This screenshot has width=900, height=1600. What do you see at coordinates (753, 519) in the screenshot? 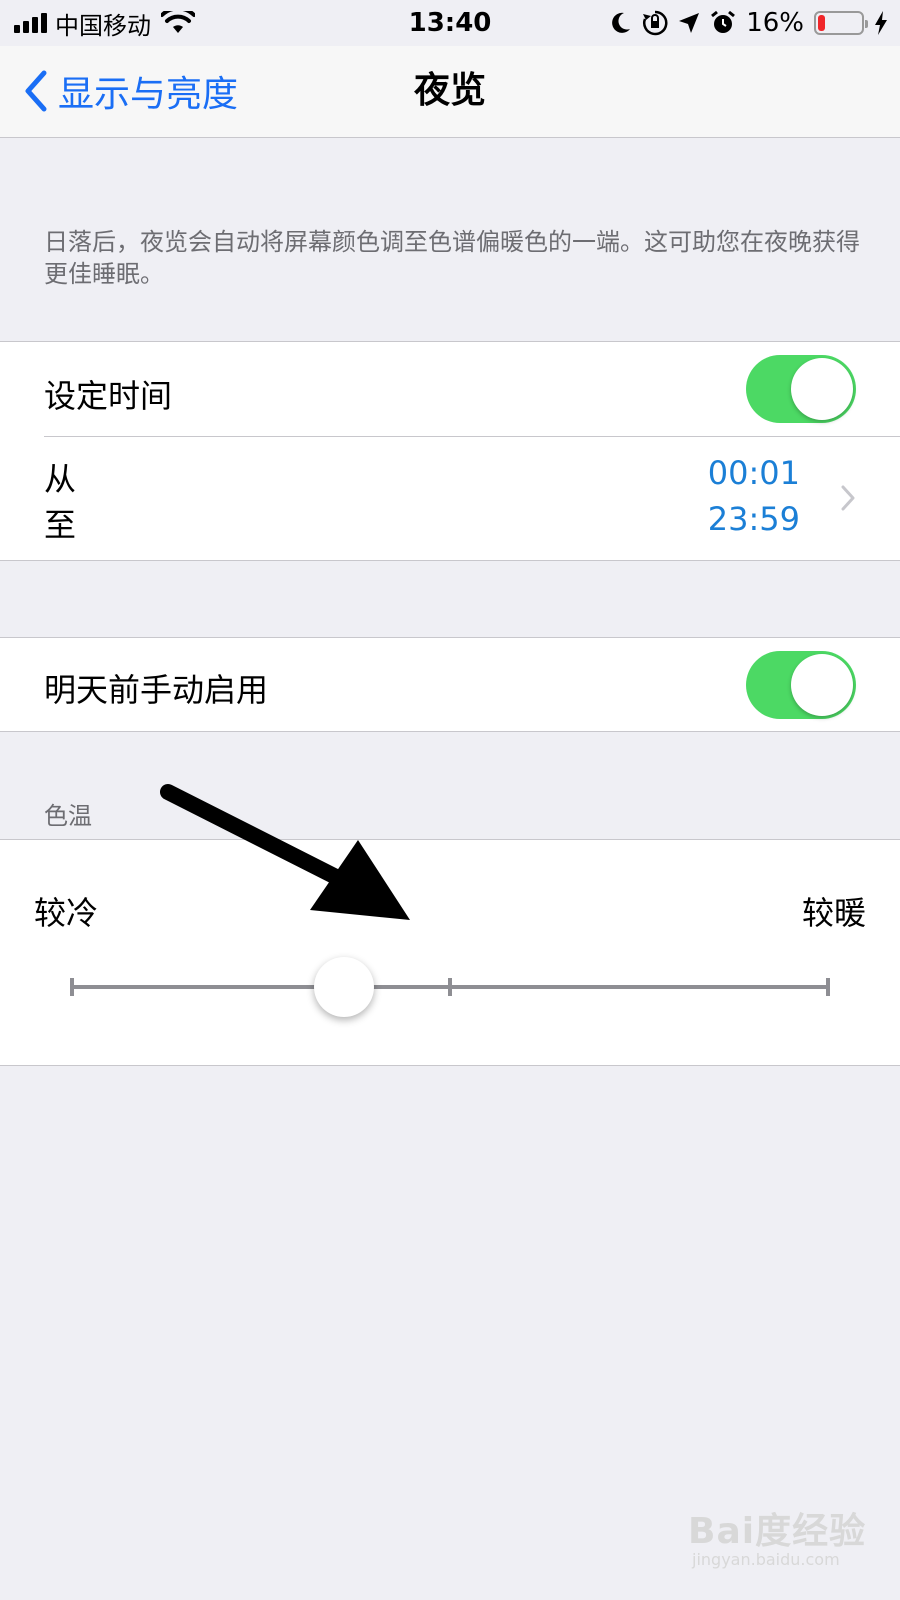
I see `to-time: 23:59` at bounding box center [753, 519].